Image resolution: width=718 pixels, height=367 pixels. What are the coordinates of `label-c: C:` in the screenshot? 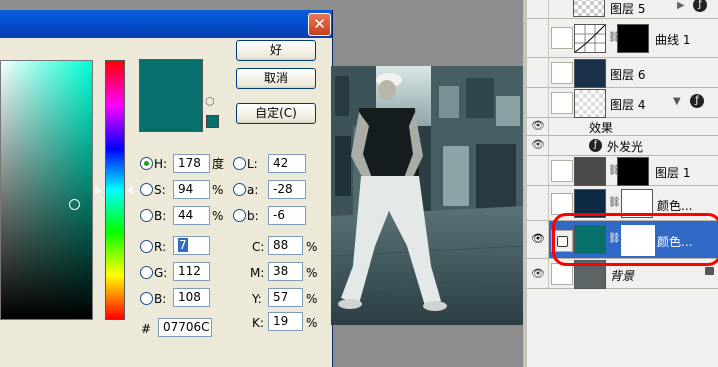 It's located at (258, 247).